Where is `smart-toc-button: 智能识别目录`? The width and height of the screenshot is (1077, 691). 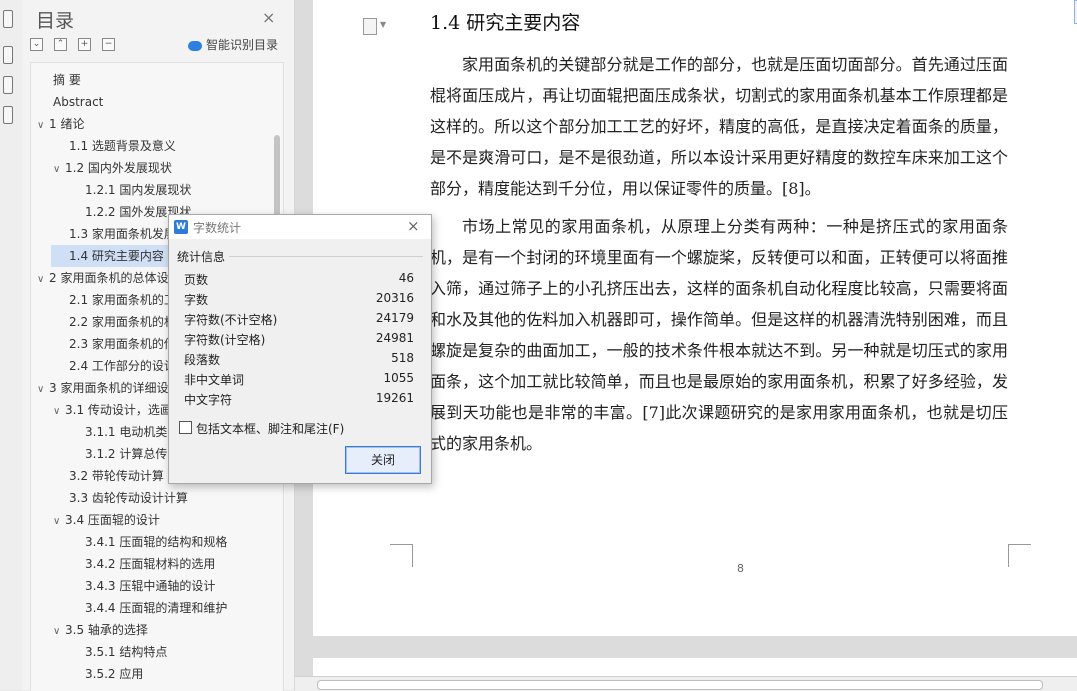
smart-toc-button: 智能识别目录 is located at coordinates (233, 44).